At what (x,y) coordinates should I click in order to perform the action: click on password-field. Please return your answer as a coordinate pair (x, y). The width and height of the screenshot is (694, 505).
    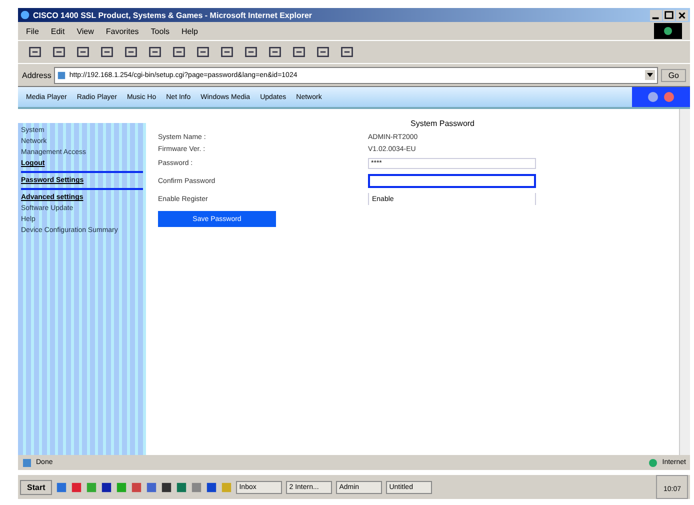
    Looking at the image, I should click on (452, 181).